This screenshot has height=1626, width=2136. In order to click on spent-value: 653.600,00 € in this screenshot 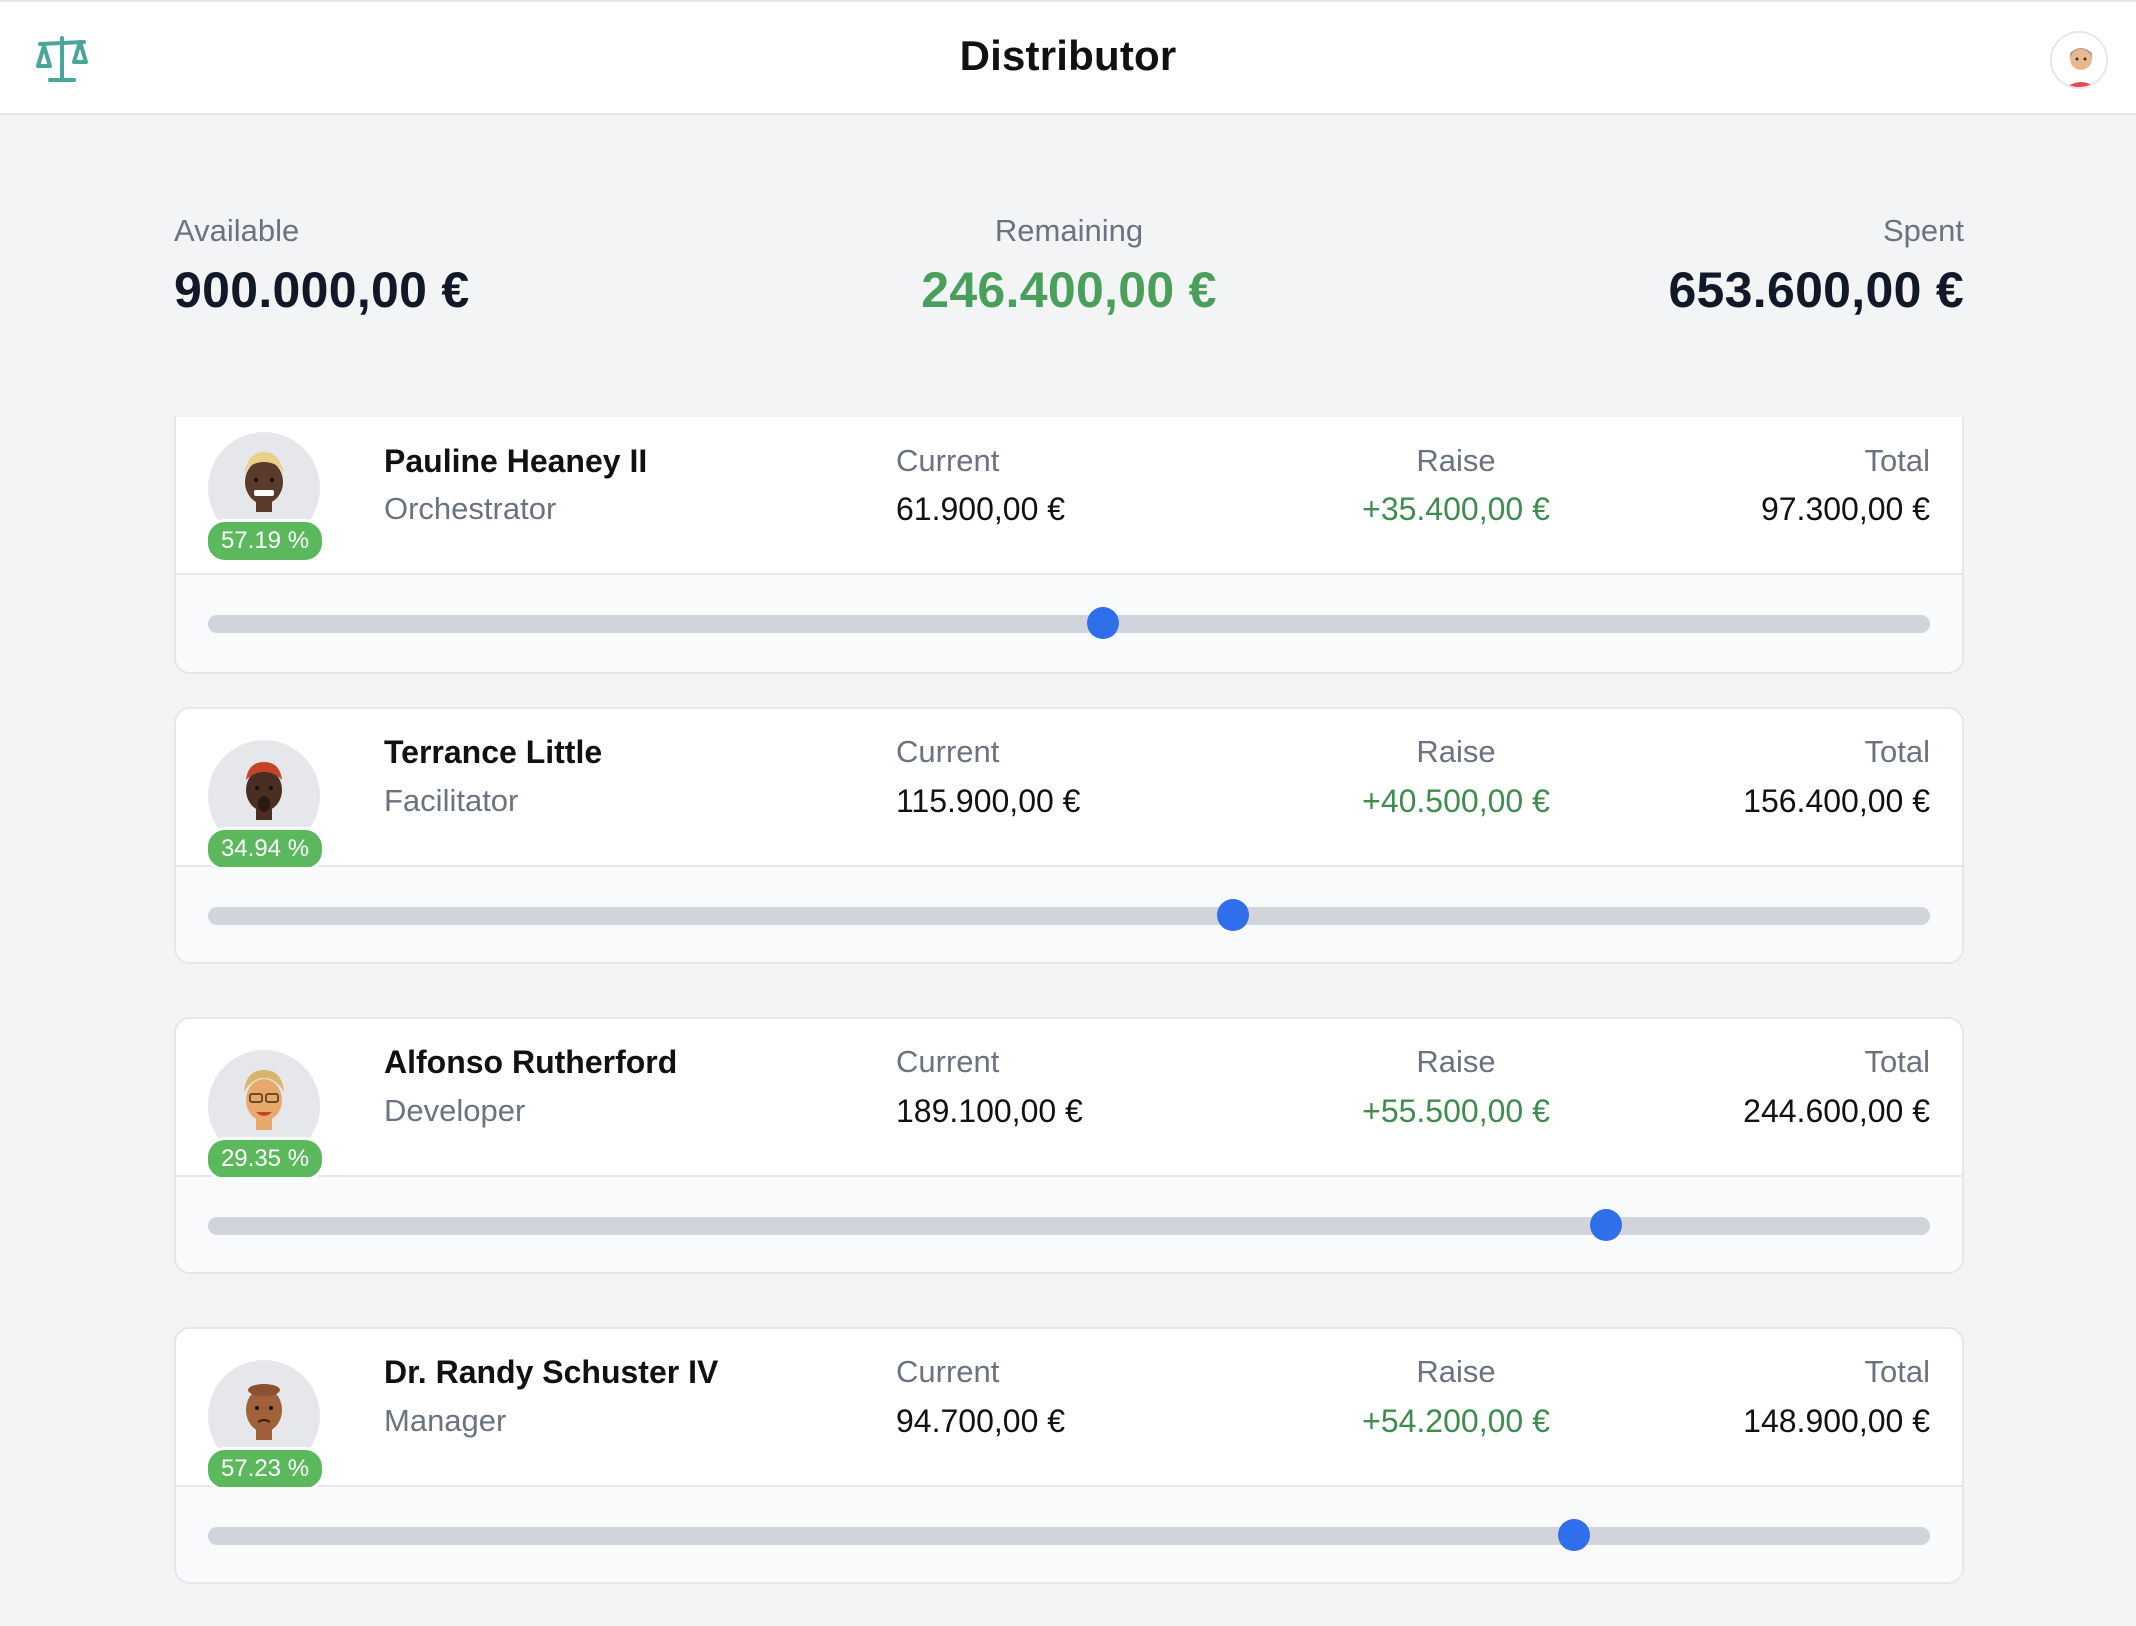, I will do `click(1816, 290)`.